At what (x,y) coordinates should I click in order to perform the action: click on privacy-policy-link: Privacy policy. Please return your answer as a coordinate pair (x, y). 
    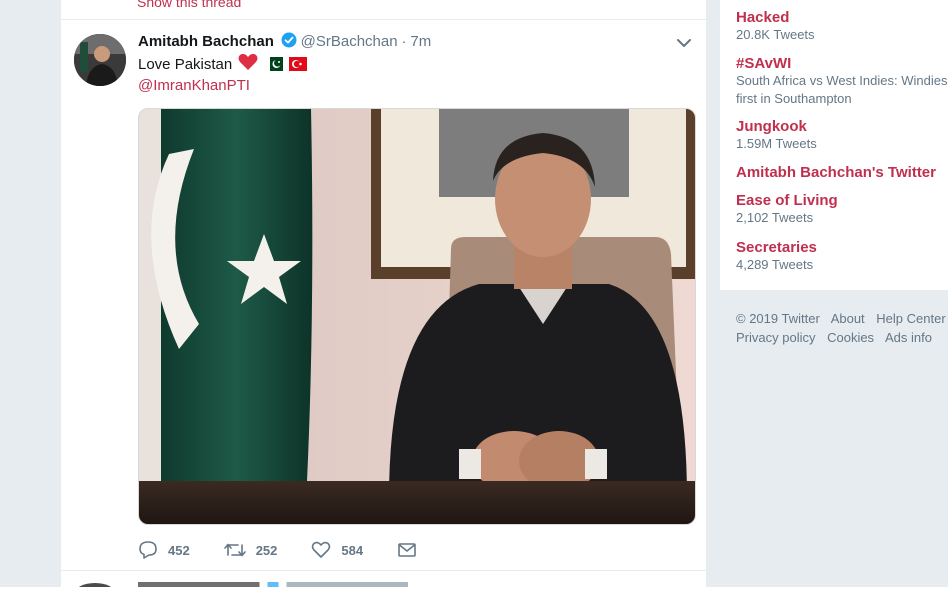
    Looking at the image, I should click on (775, 337).